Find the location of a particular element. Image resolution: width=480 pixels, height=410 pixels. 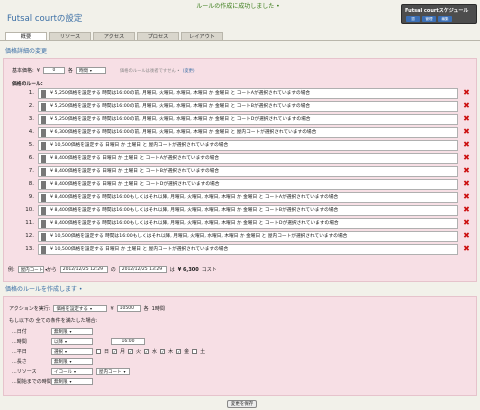

schedule-edit-button: 編集 is located at coordinates (445, 19).